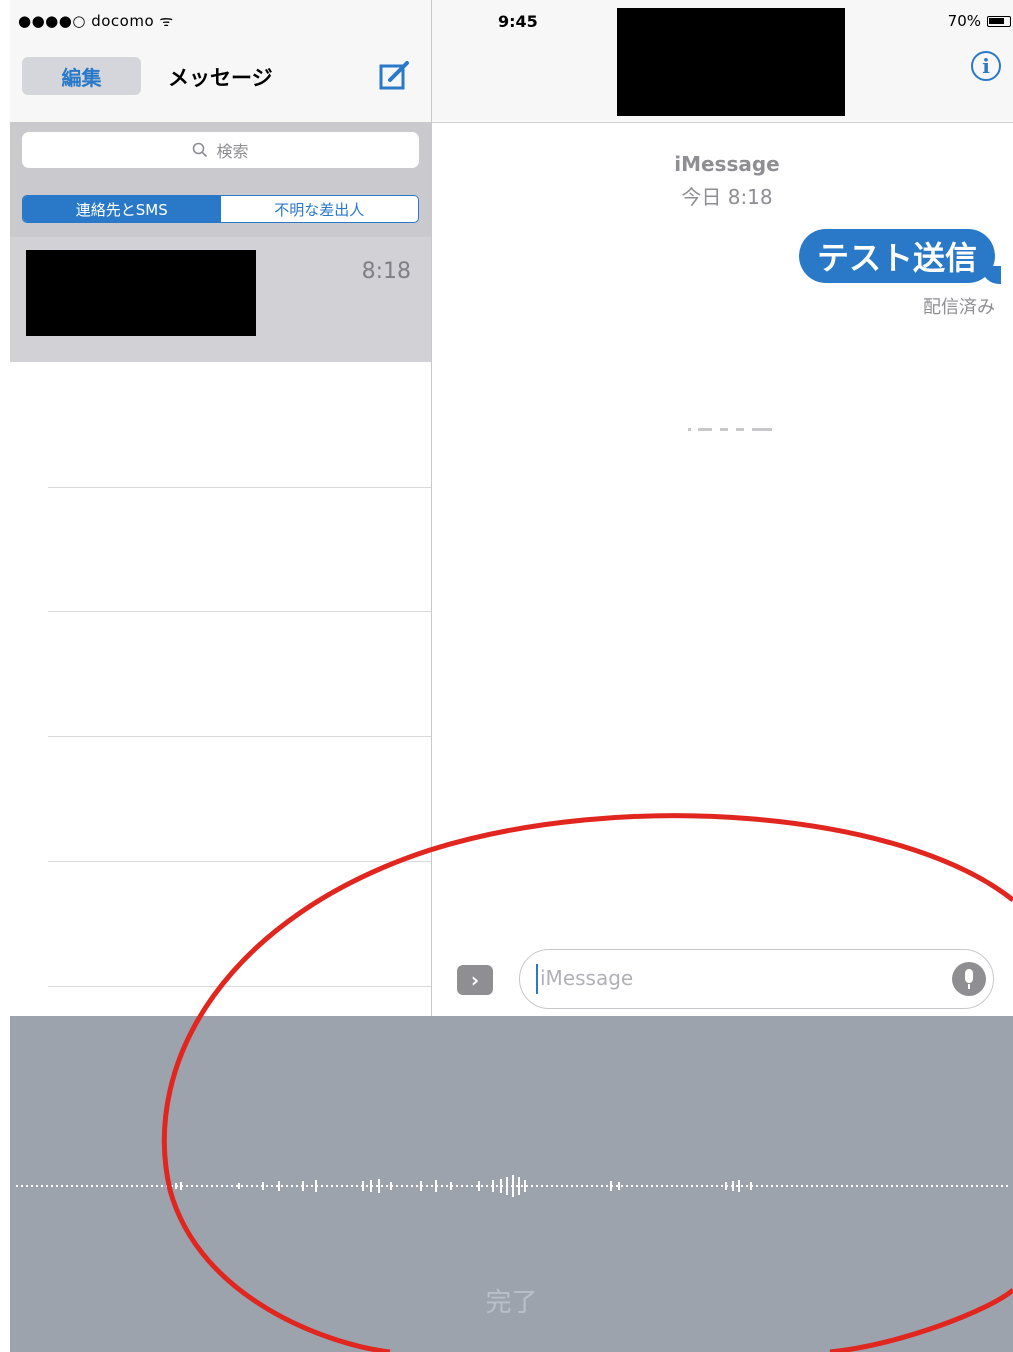  What do you see at coordinates (731, 62) in the screenshot?
I see `redacted-recipient` at bounding box center [731, 62].